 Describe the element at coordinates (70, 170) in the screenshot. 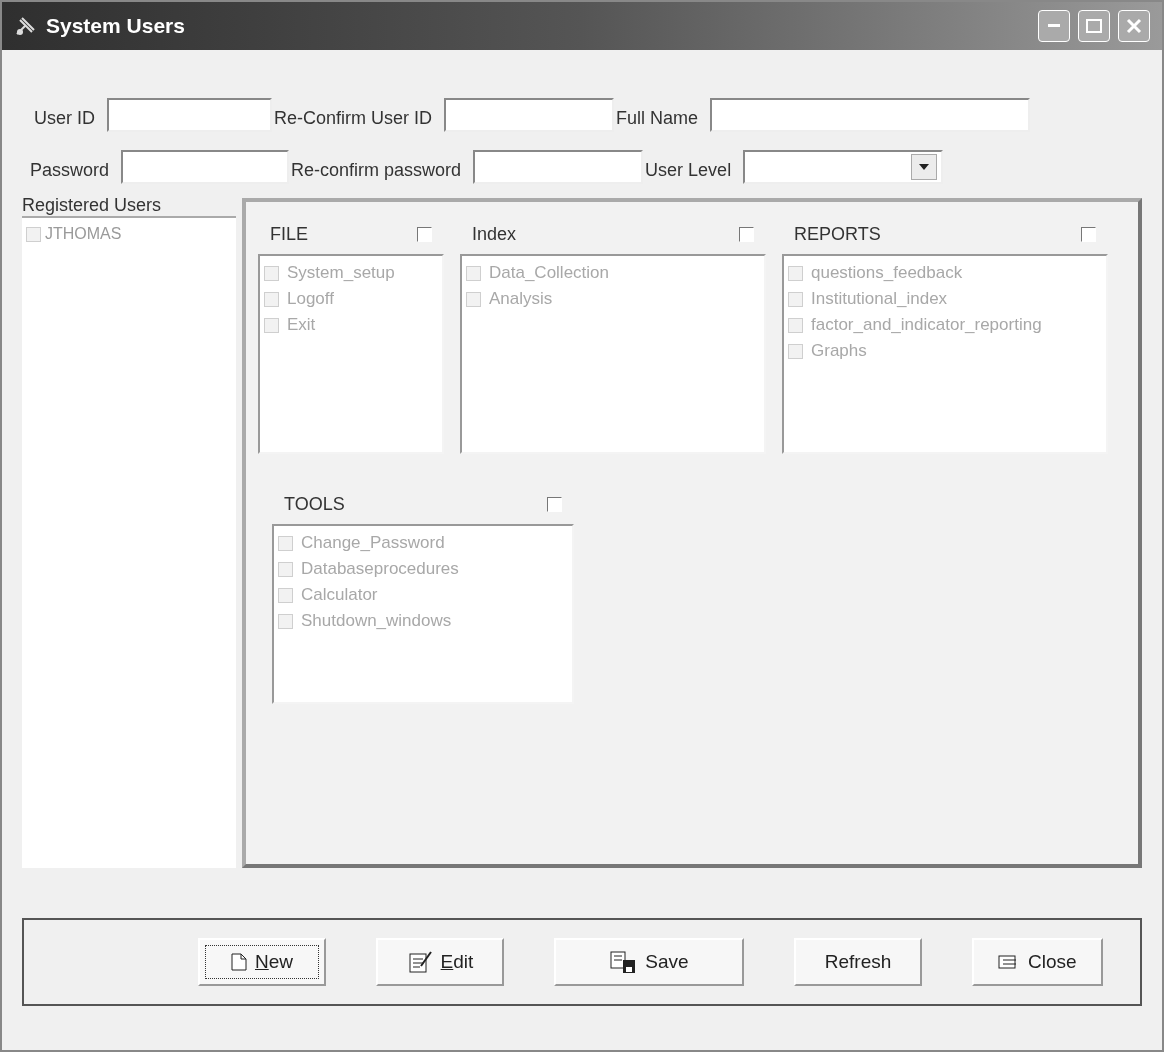

I see `field-label: Password` at that location.